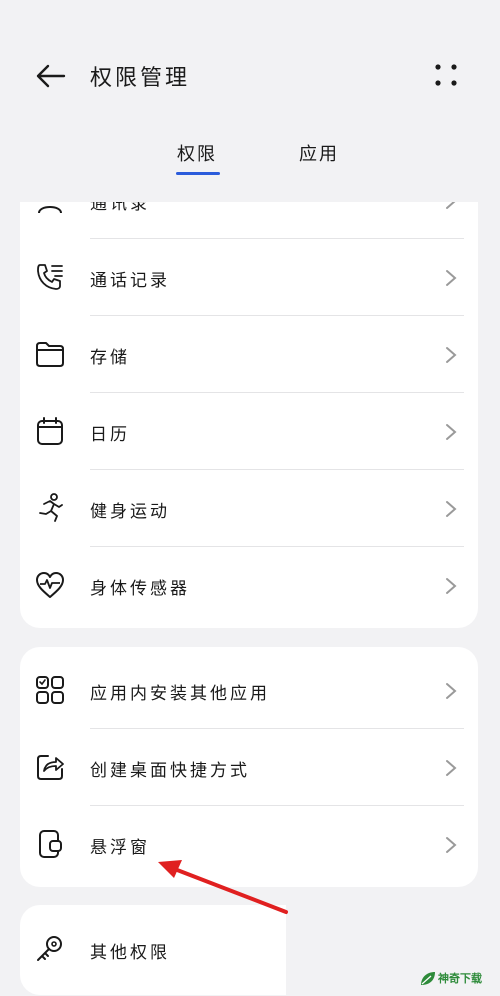  What do you see at coordinates (50, 585) in the screenshot?
I see `heart-rate-icon` at bounding box center [50, 585].